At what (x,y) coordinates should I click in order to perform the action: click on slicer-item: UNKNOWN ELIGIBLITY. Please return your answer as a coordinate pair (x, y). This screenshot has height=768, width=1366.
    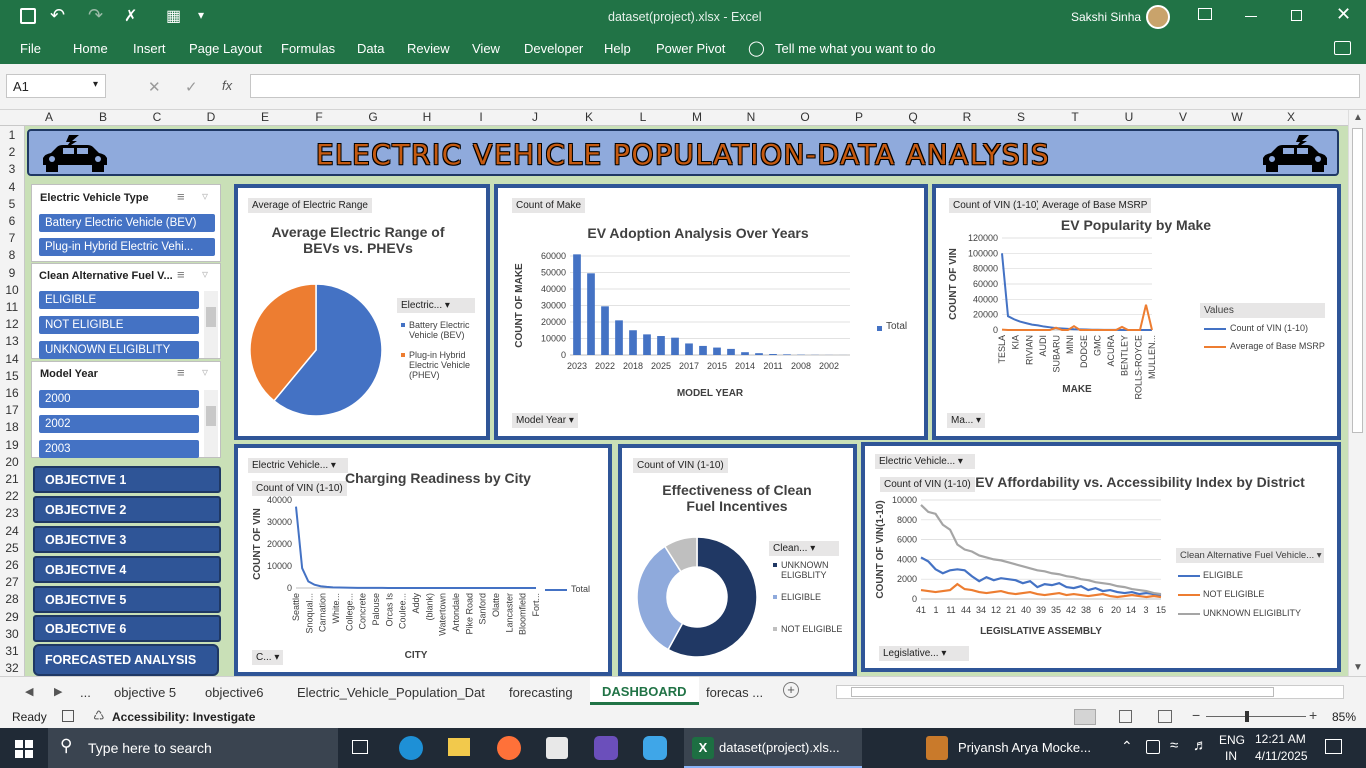
    Looking at the image, I should click on (119, 350).